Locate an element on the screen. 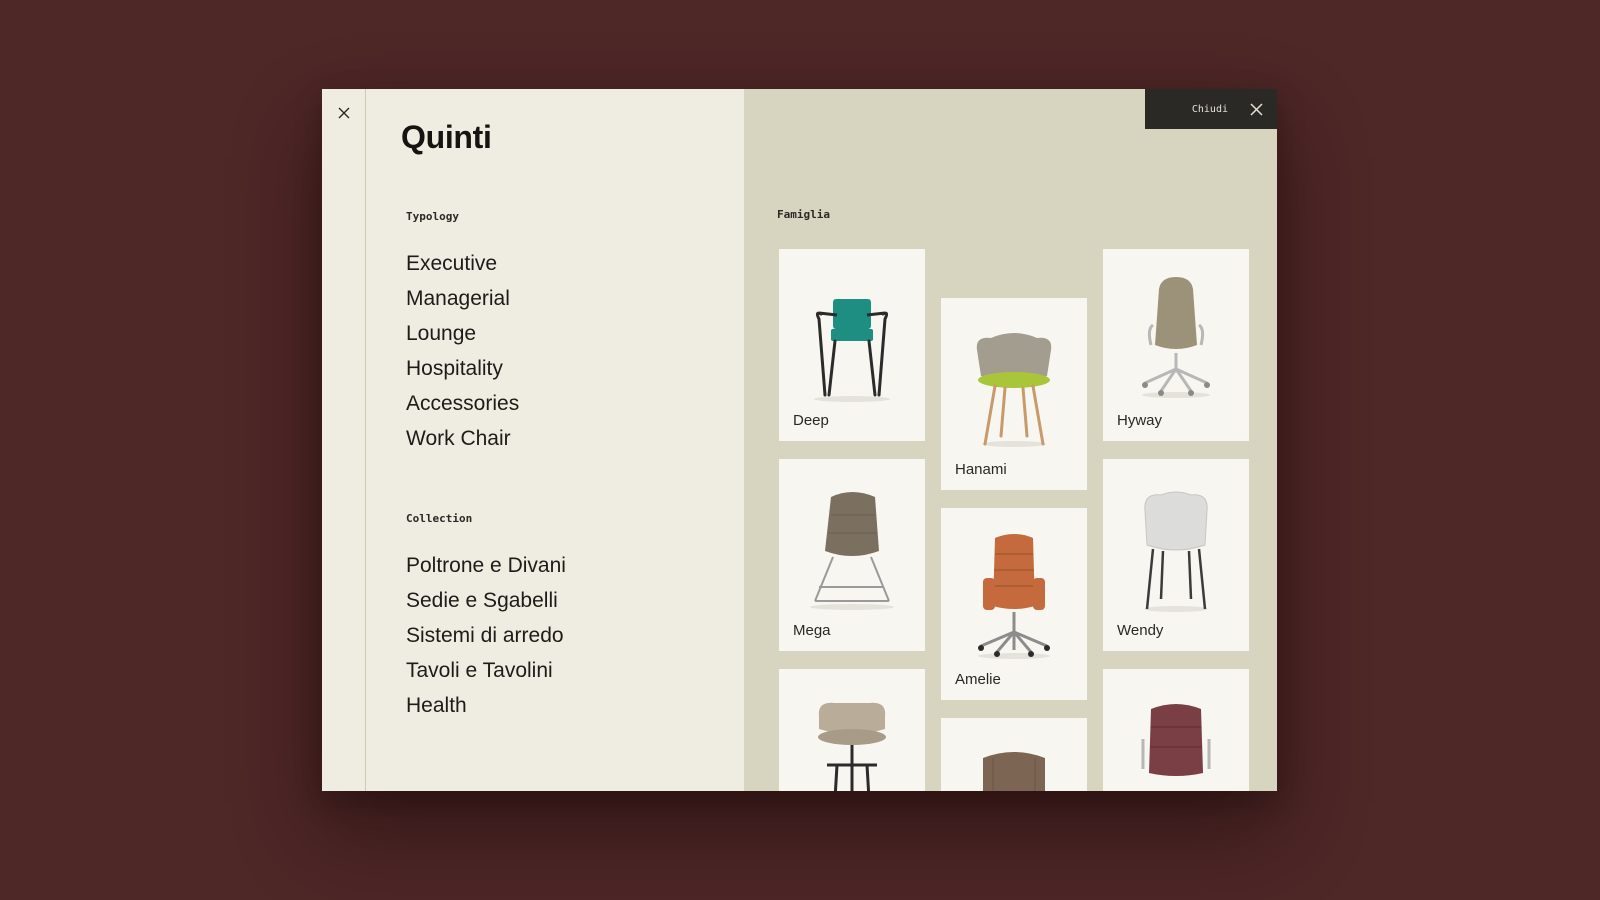 The image size is (1600, 900). collection-item-sistemi-arredo: Sistemi di arredo is located at coordinates (486, 635).